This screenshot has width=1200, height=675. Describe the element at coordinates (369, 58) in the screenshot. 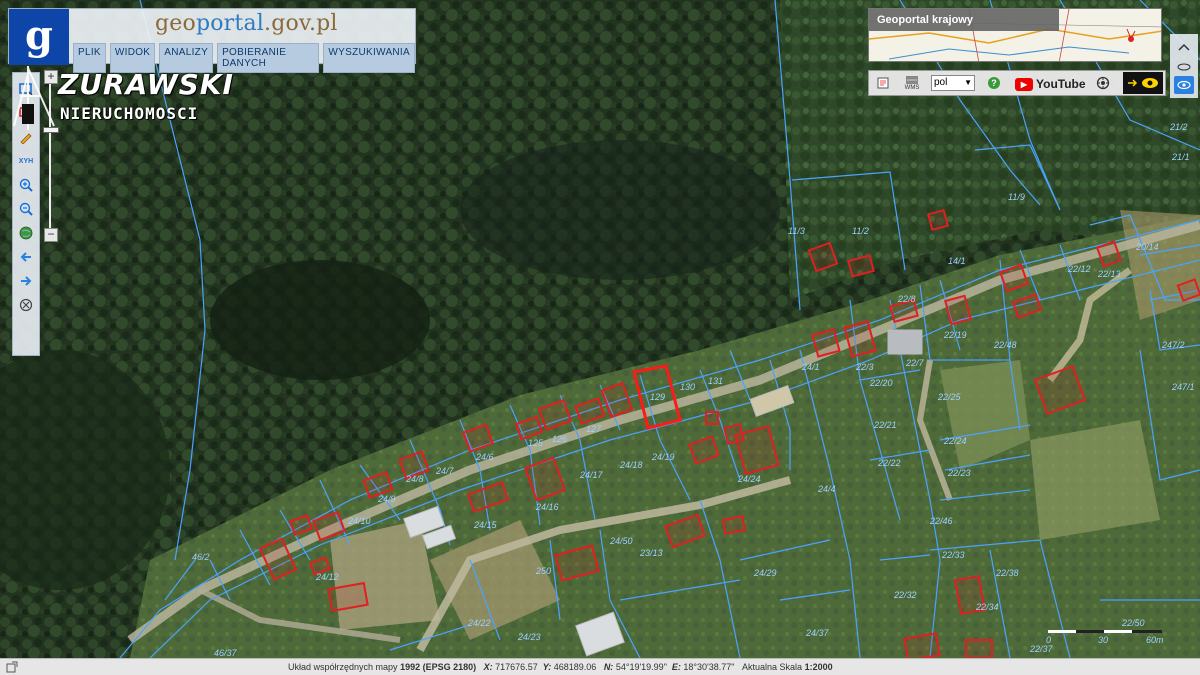

I see `menu-wyszukiwania: WYSZUKIWANIA` at that location.